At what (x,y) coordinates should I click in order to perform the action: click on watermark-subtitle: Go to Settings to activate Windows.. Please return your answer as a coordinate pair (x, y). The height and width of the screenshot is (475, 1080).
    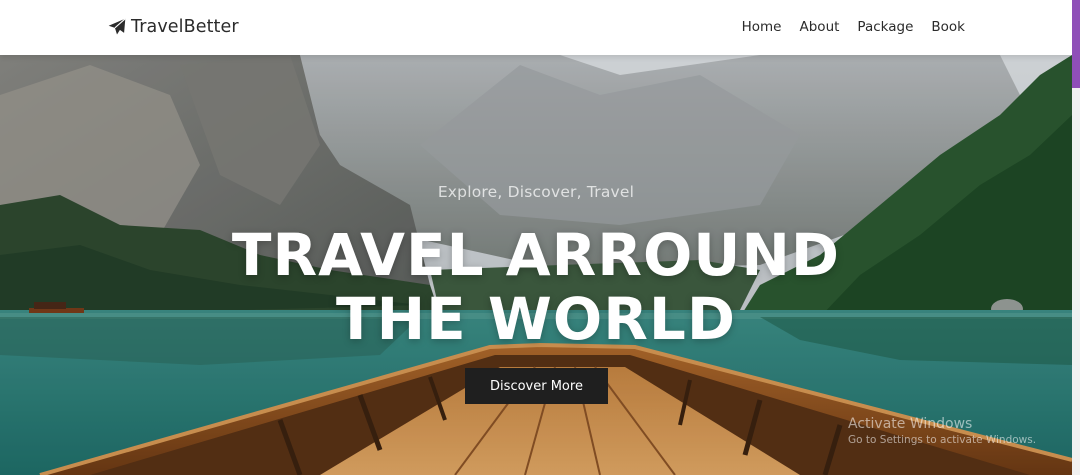
    Looking at the image, I should click on (942, 440).